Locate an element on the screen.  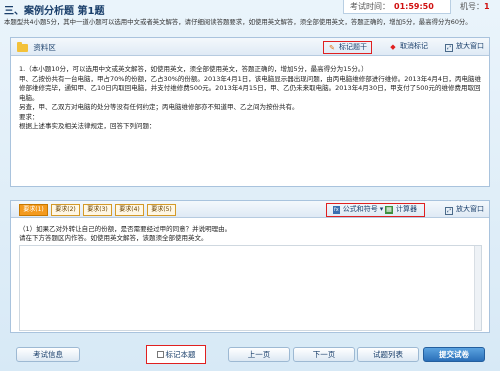
resource-title-label: 资料区 is located at coordinates (44, 47).